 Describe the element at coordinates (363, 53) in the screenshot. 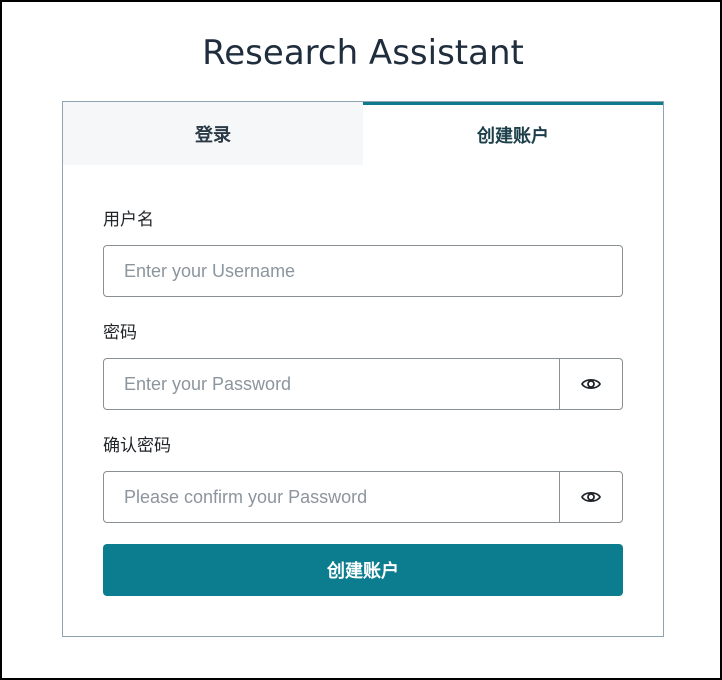

I see `page-title: Research Assistant` at that location.